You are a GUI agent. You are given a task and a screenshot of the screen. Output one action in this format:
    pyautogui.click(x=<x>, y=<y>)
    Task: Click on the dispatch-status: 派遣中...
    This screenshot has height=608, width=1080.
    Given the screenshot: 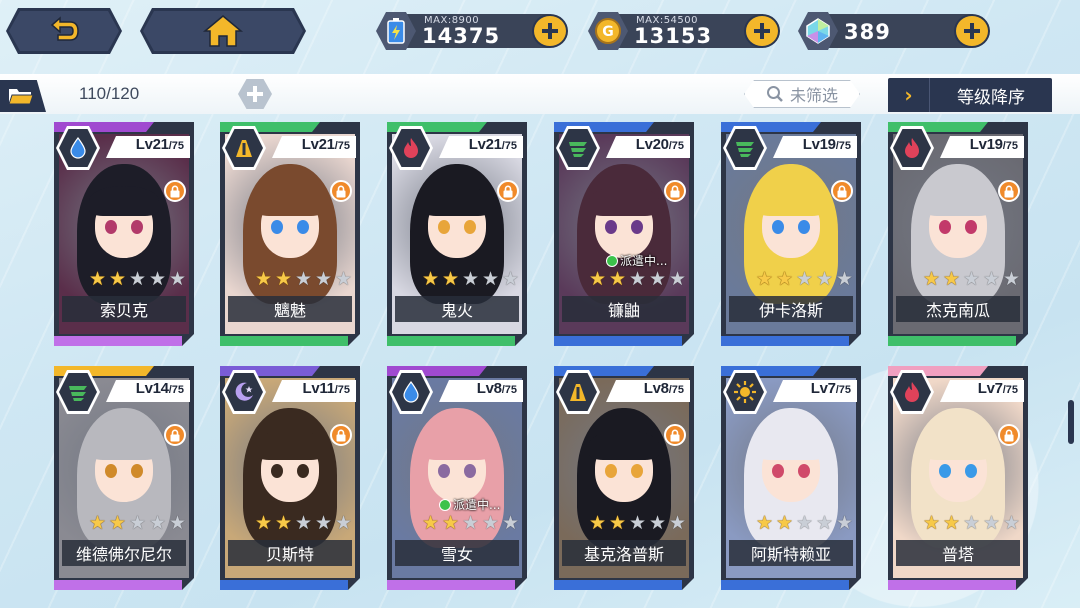 What is the action you would take?
    pyautogui.click(x=469, y=504)
    